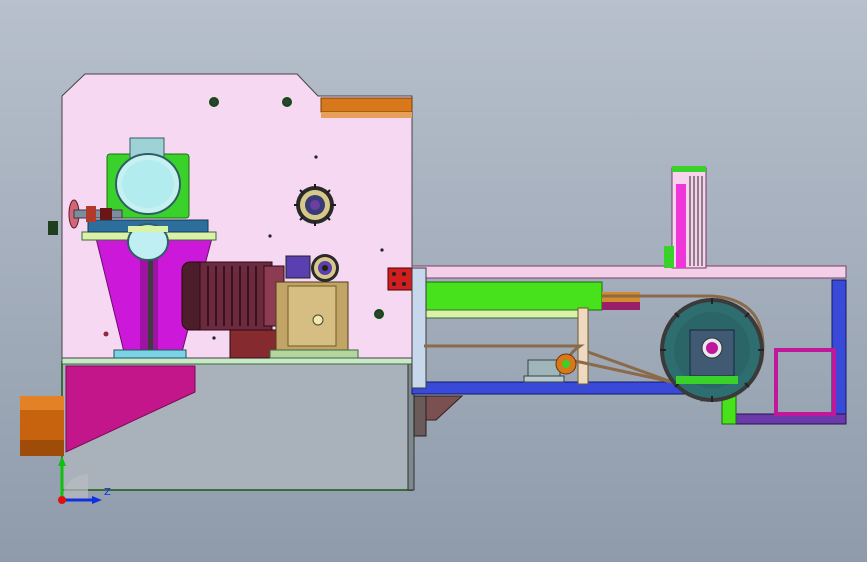 The height and width of the screenshot is (562, 867). What do you see at coordinates (325, 268) in the screenshot?
I see `sprocket-icon` at bounding box center [325, 268].